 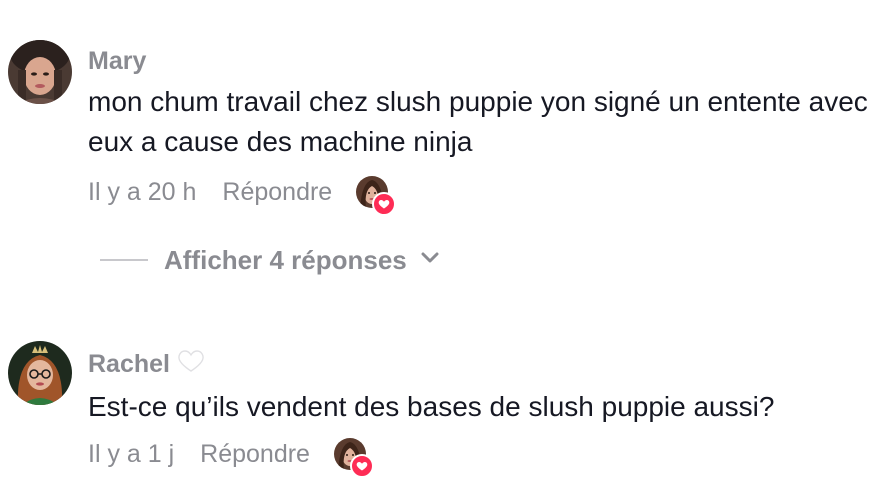 I want to click on view-replies-label: Afficher 4 réponses, so click(x=285, y=259).